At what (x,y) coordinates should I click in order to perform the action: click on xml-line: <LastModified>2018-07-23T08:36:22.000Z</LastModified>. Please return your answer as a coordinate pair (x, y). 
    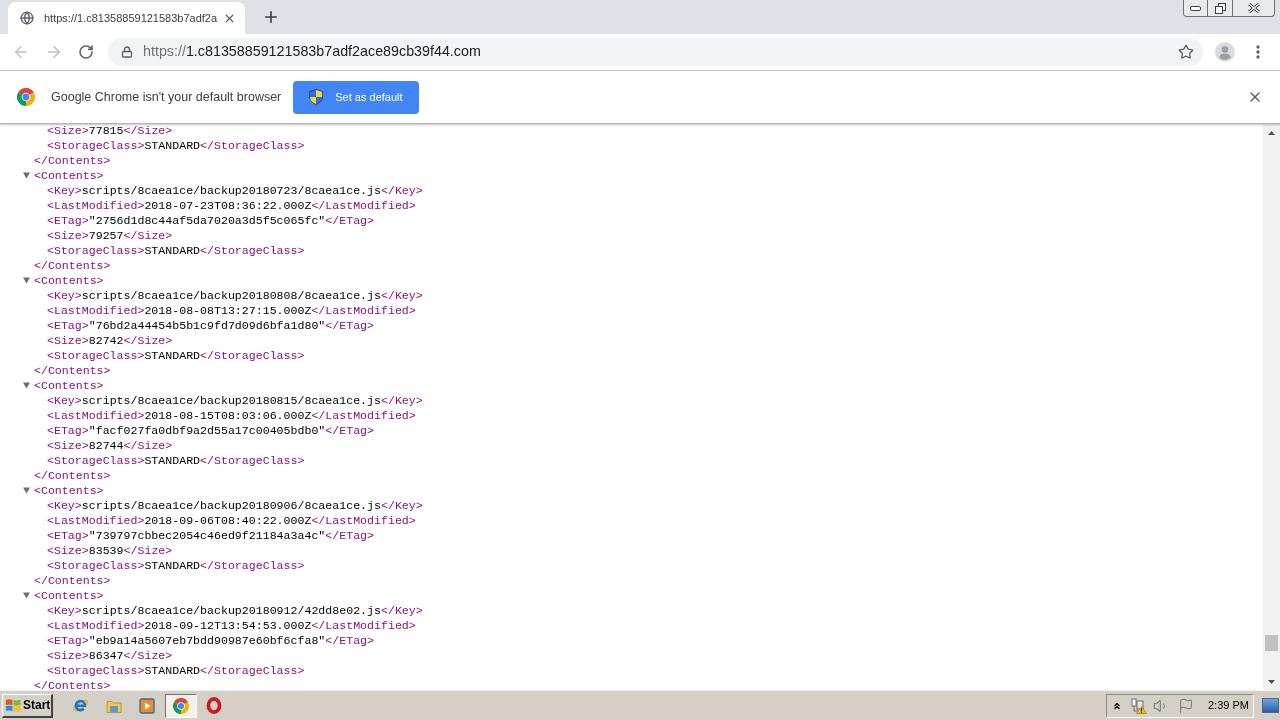
    Looking at the image, I should click on (231, 205).